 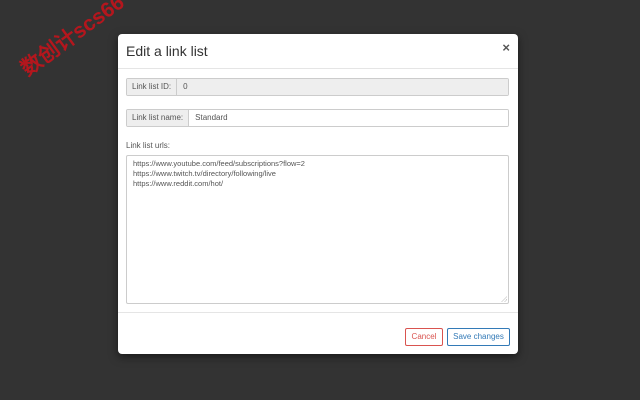 What do you see at coordinates (318, 333) in the screenshot?
I see `modal-footer: Cancel Save changes` at bounding box center [318, 333].